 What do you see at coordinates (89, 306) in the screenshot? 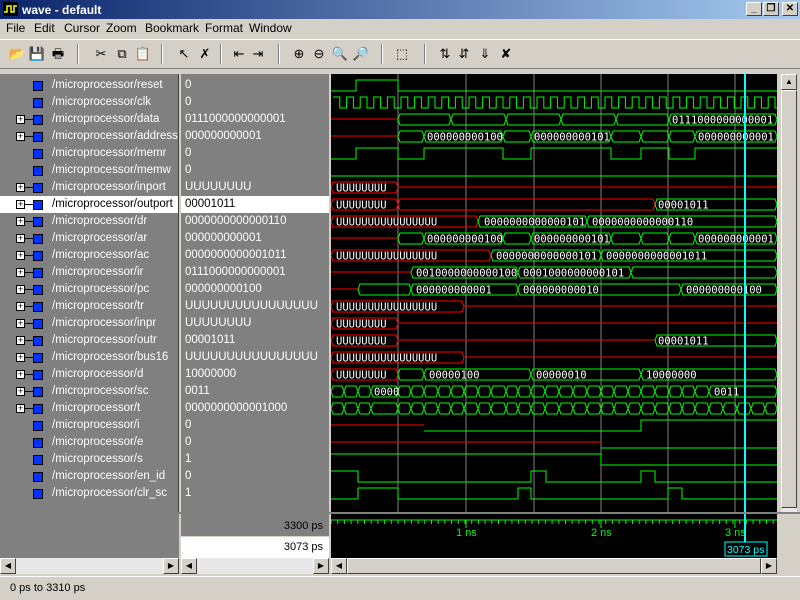
I see `signal-row: + /microprocessor/tr` at bounding box center [89, 306].